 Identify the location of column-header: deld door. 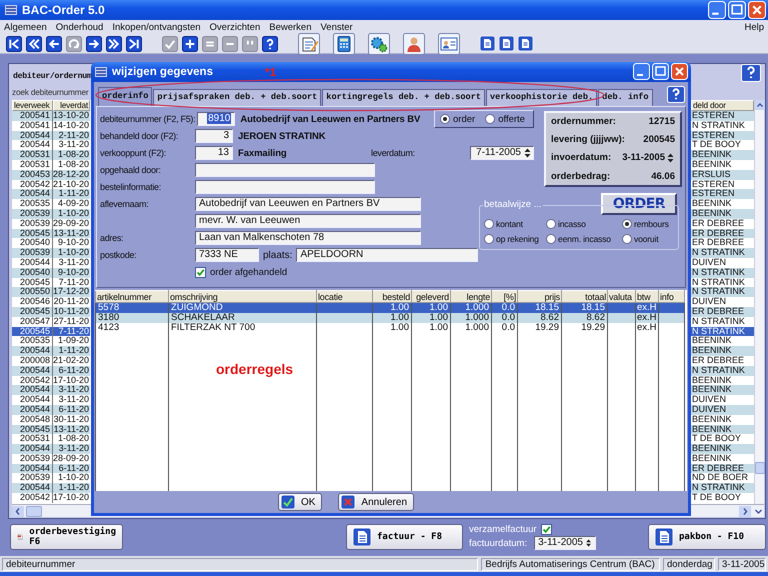
(722, 105).